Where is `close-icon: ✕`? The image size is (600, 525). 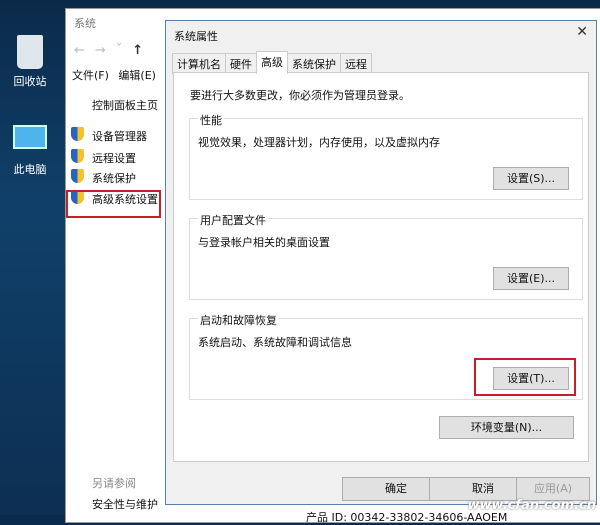 close-icon: ✕ is located at coordinates (582, 32).